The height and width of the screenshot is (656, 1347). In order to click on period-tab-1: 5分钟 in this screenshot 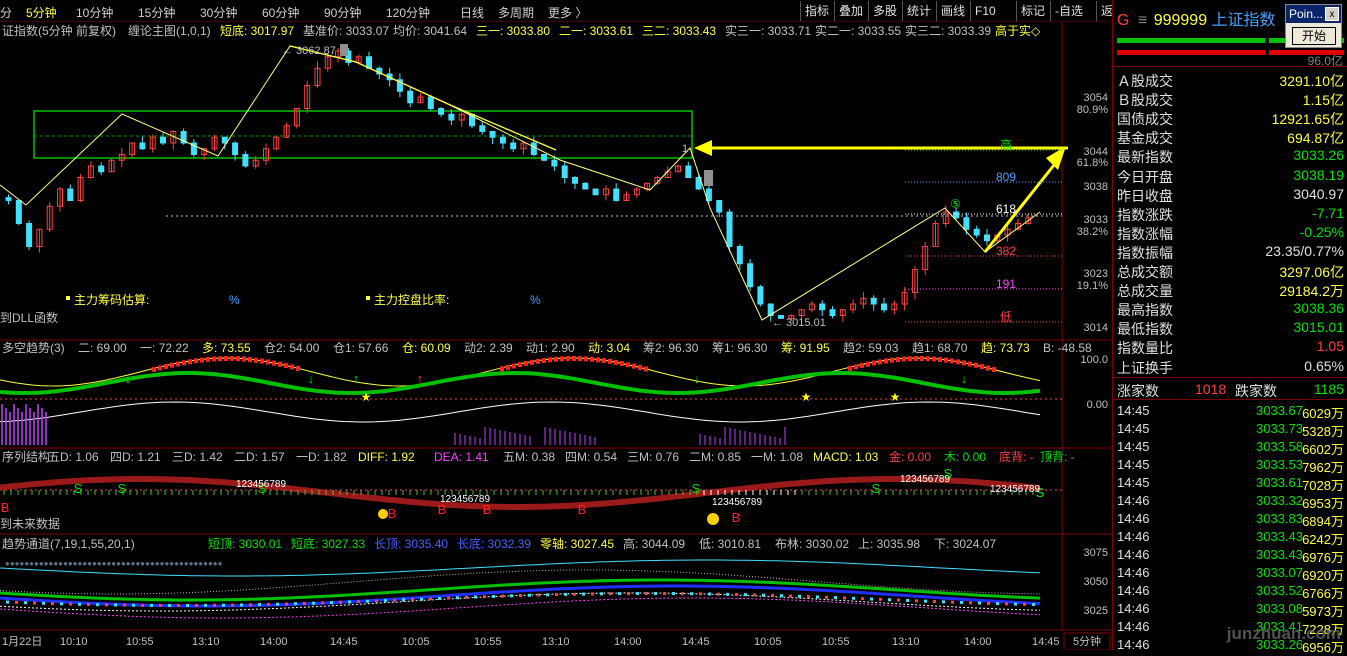, I will do `click(41, 12)`.